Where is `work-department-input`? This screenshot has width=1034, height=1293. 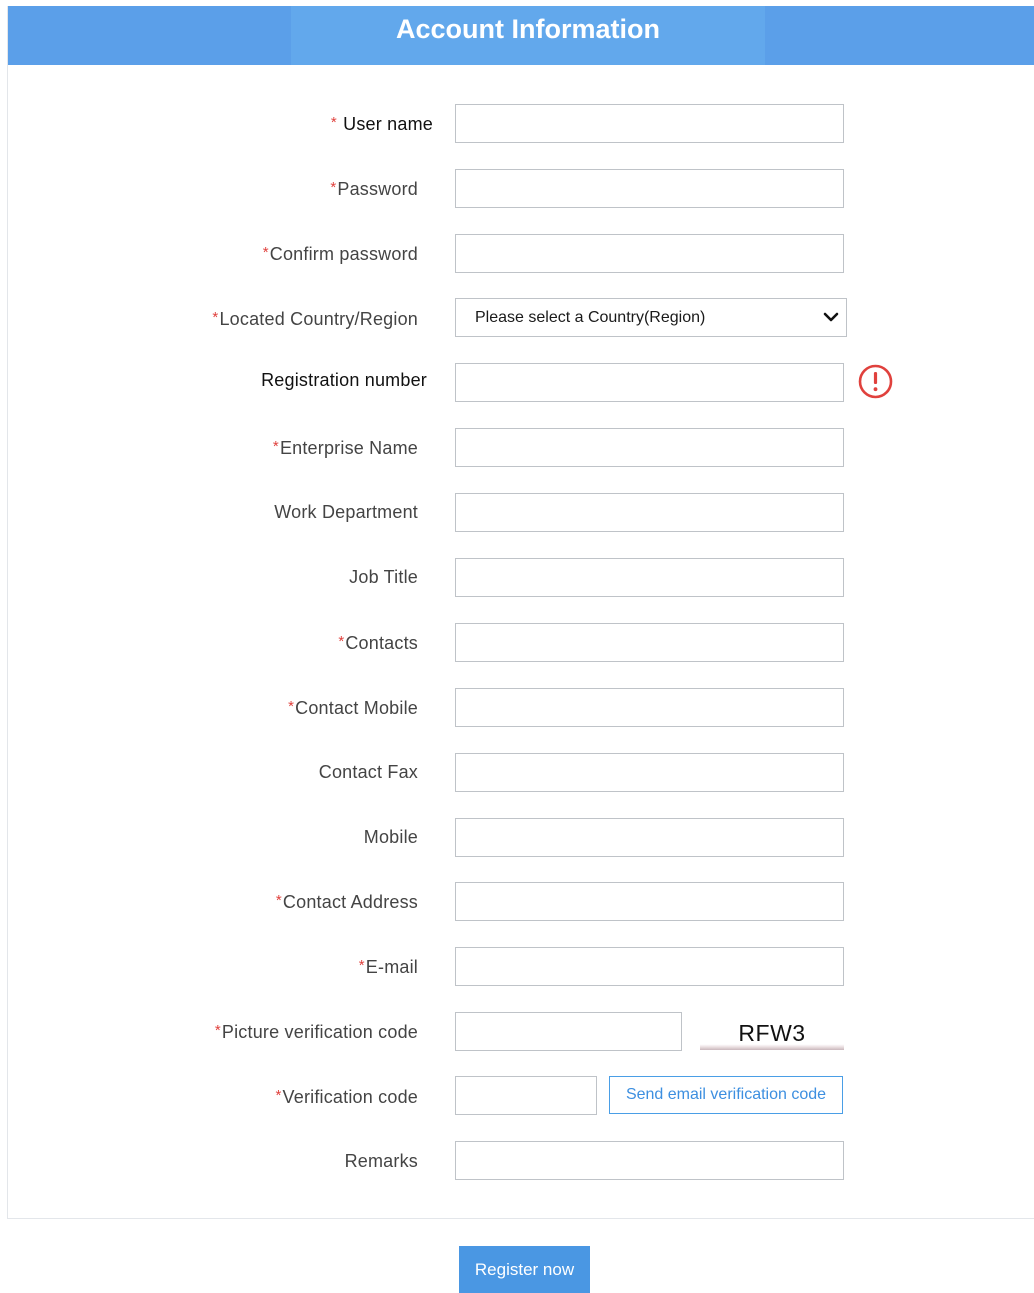
work-department-input is located at coordinates (649, 512).